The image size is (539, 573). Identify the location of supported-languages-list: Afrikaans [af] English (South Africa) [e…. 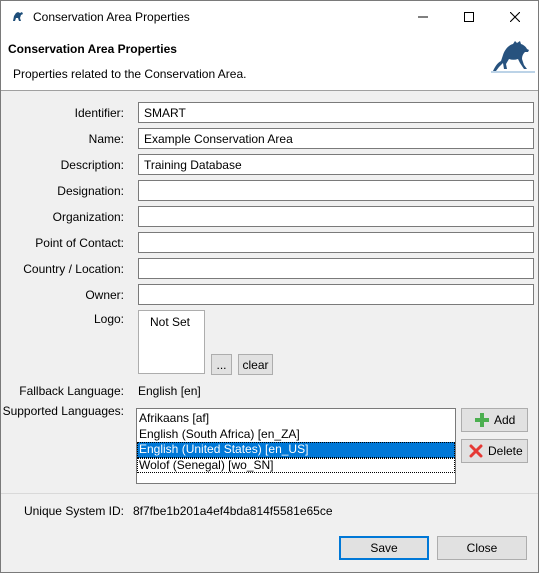
(296, 446).